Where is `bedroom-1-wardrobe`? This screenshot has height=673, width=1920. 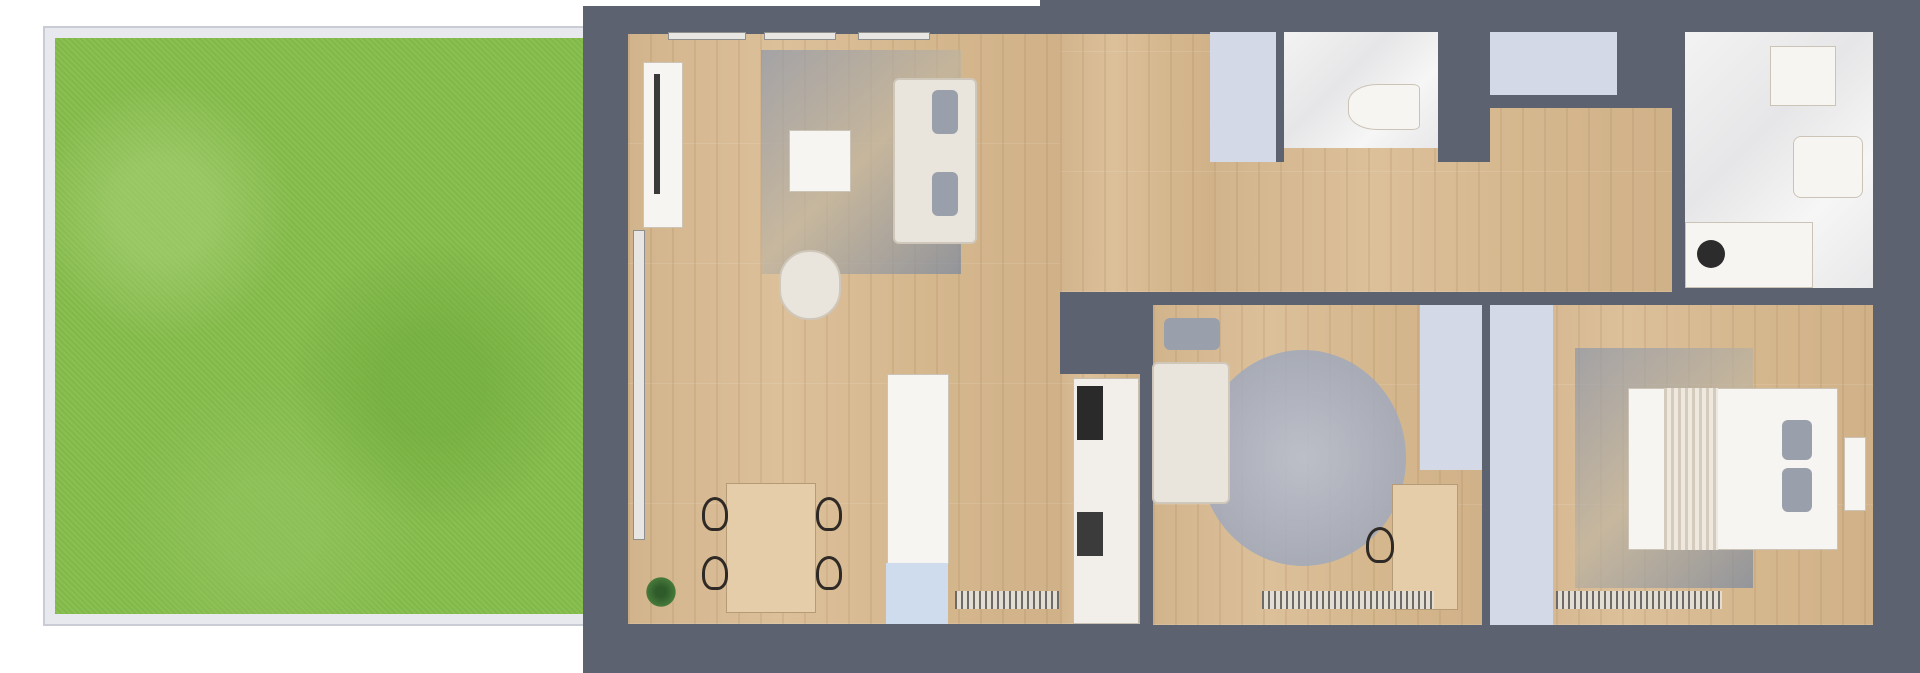 bedroom-1-wardrobe is located at coordinates (1451, 387).